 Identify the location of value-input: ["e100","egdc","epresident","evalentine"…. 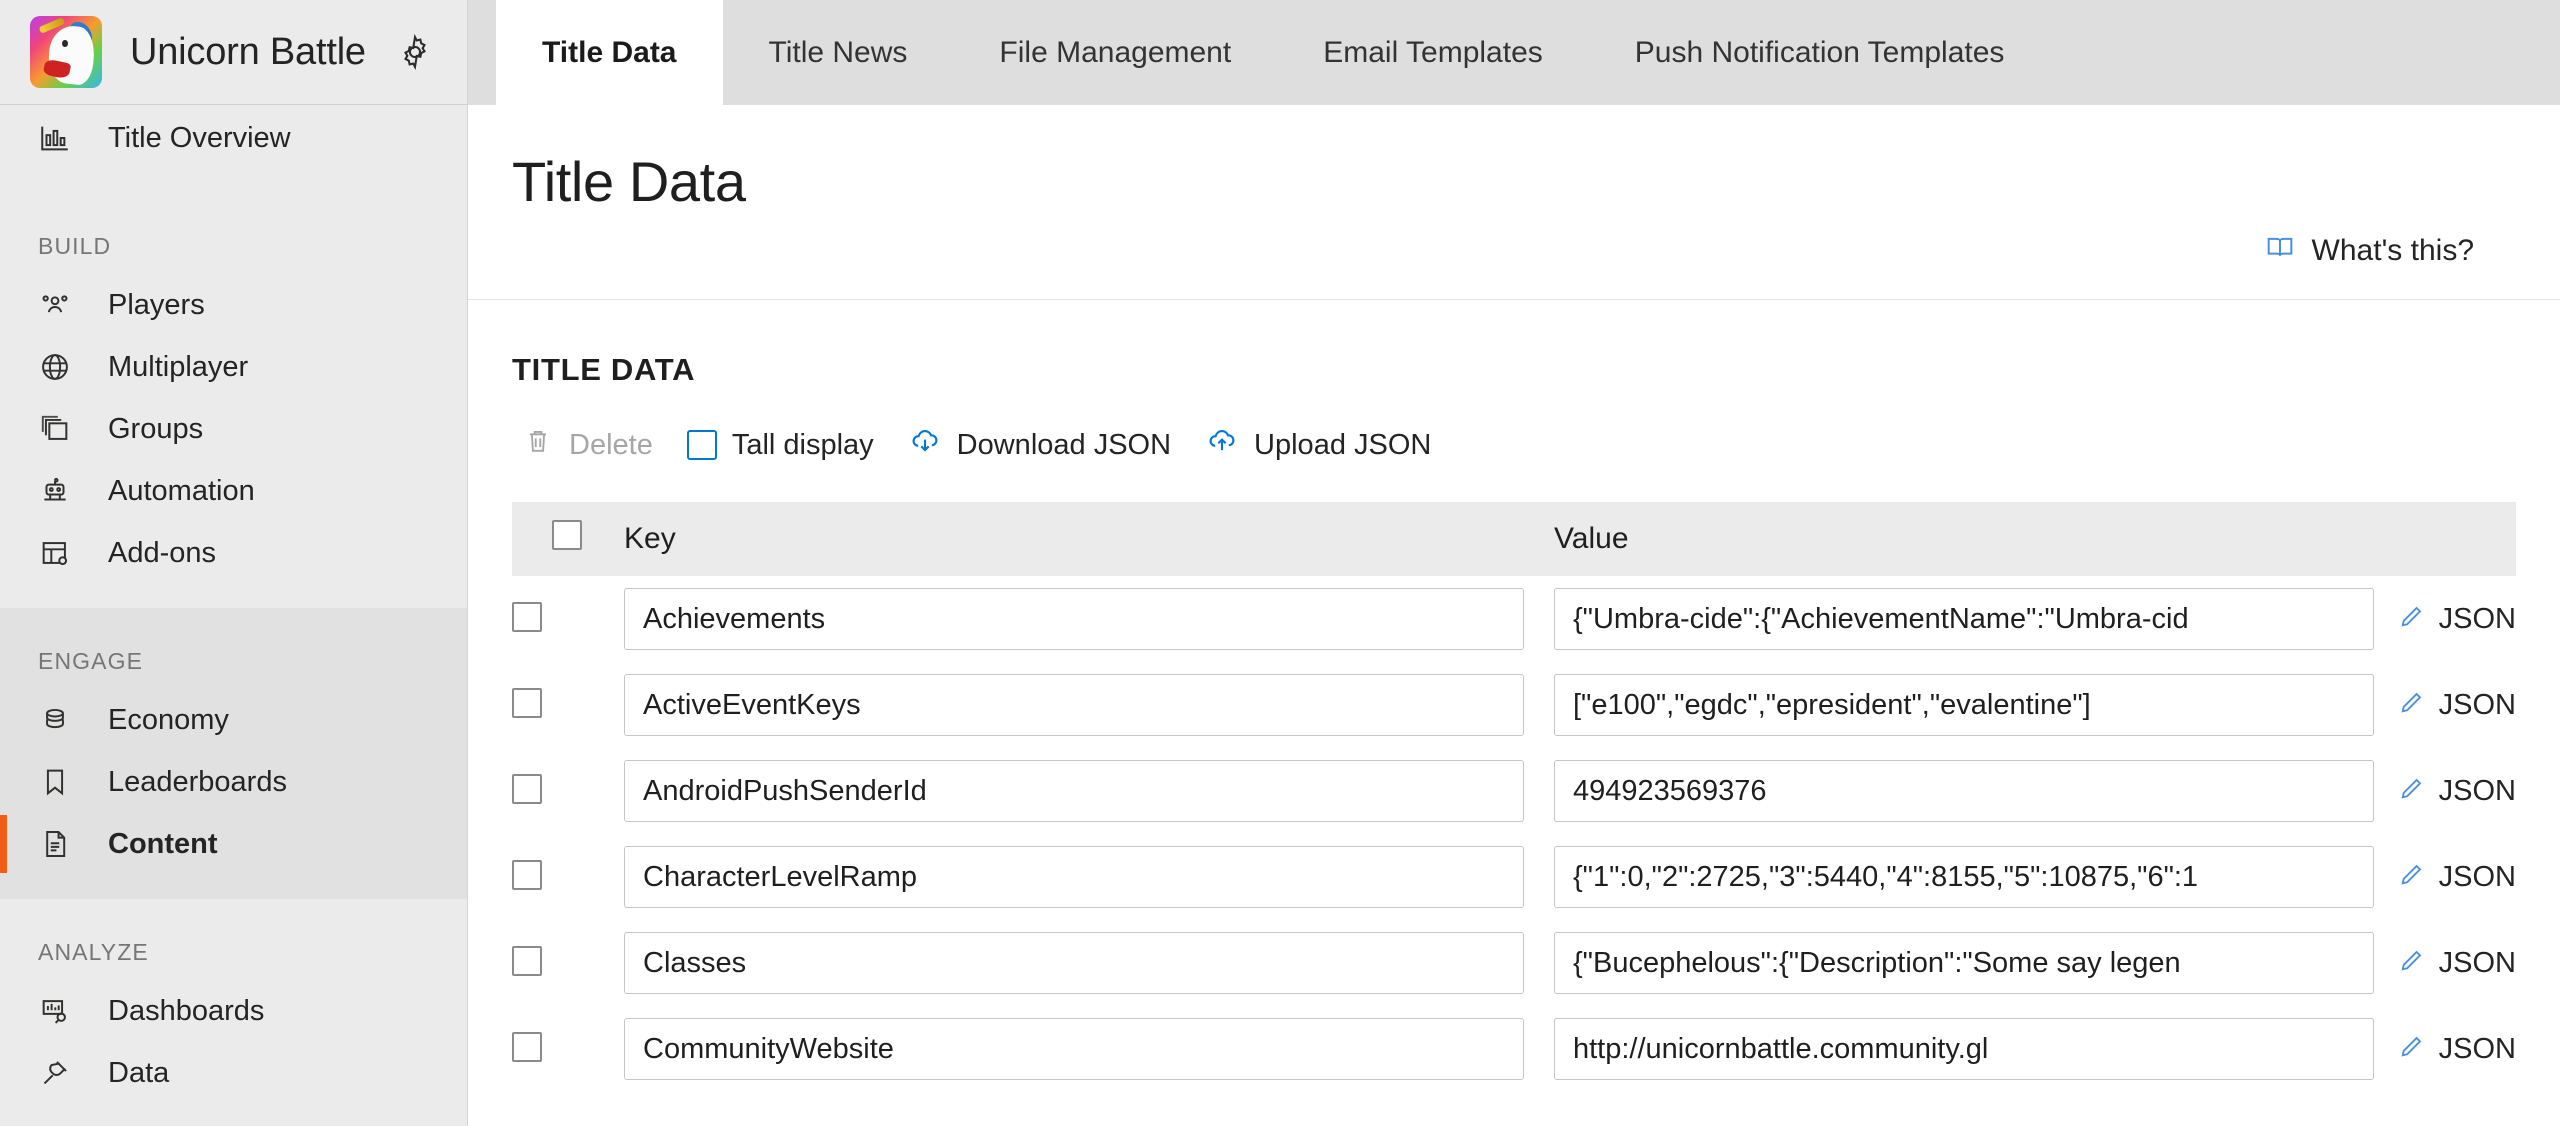
(1964, 705).